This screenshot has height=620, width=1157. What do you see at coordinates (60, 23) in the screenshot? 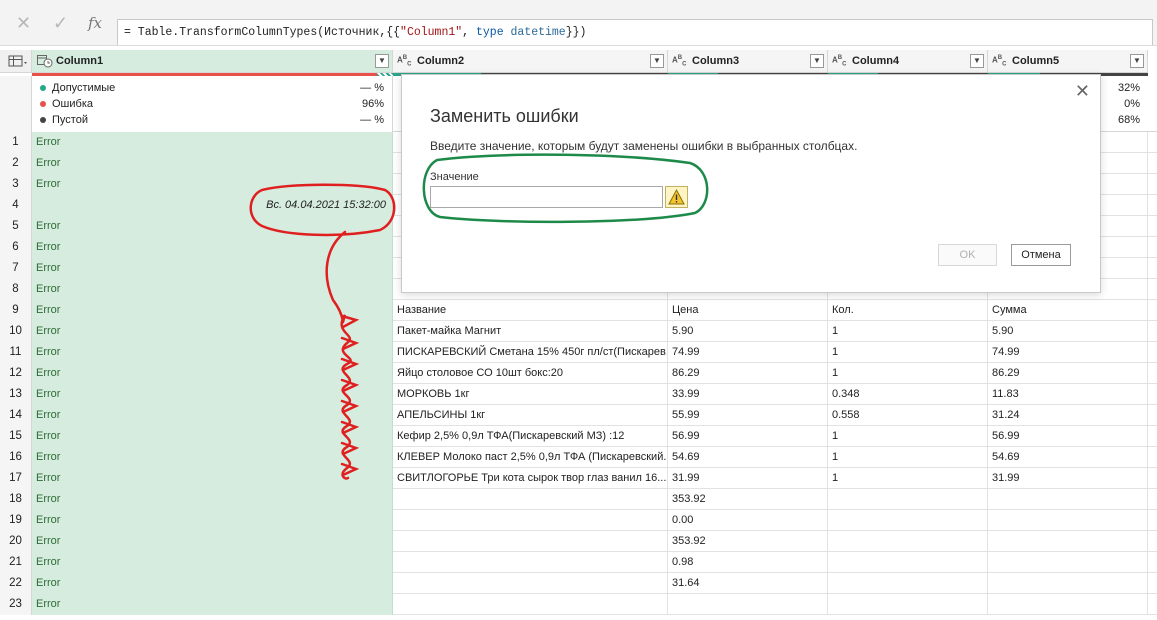
I see `commit-formula-icon: ✓` at bounding box center [60, 23].